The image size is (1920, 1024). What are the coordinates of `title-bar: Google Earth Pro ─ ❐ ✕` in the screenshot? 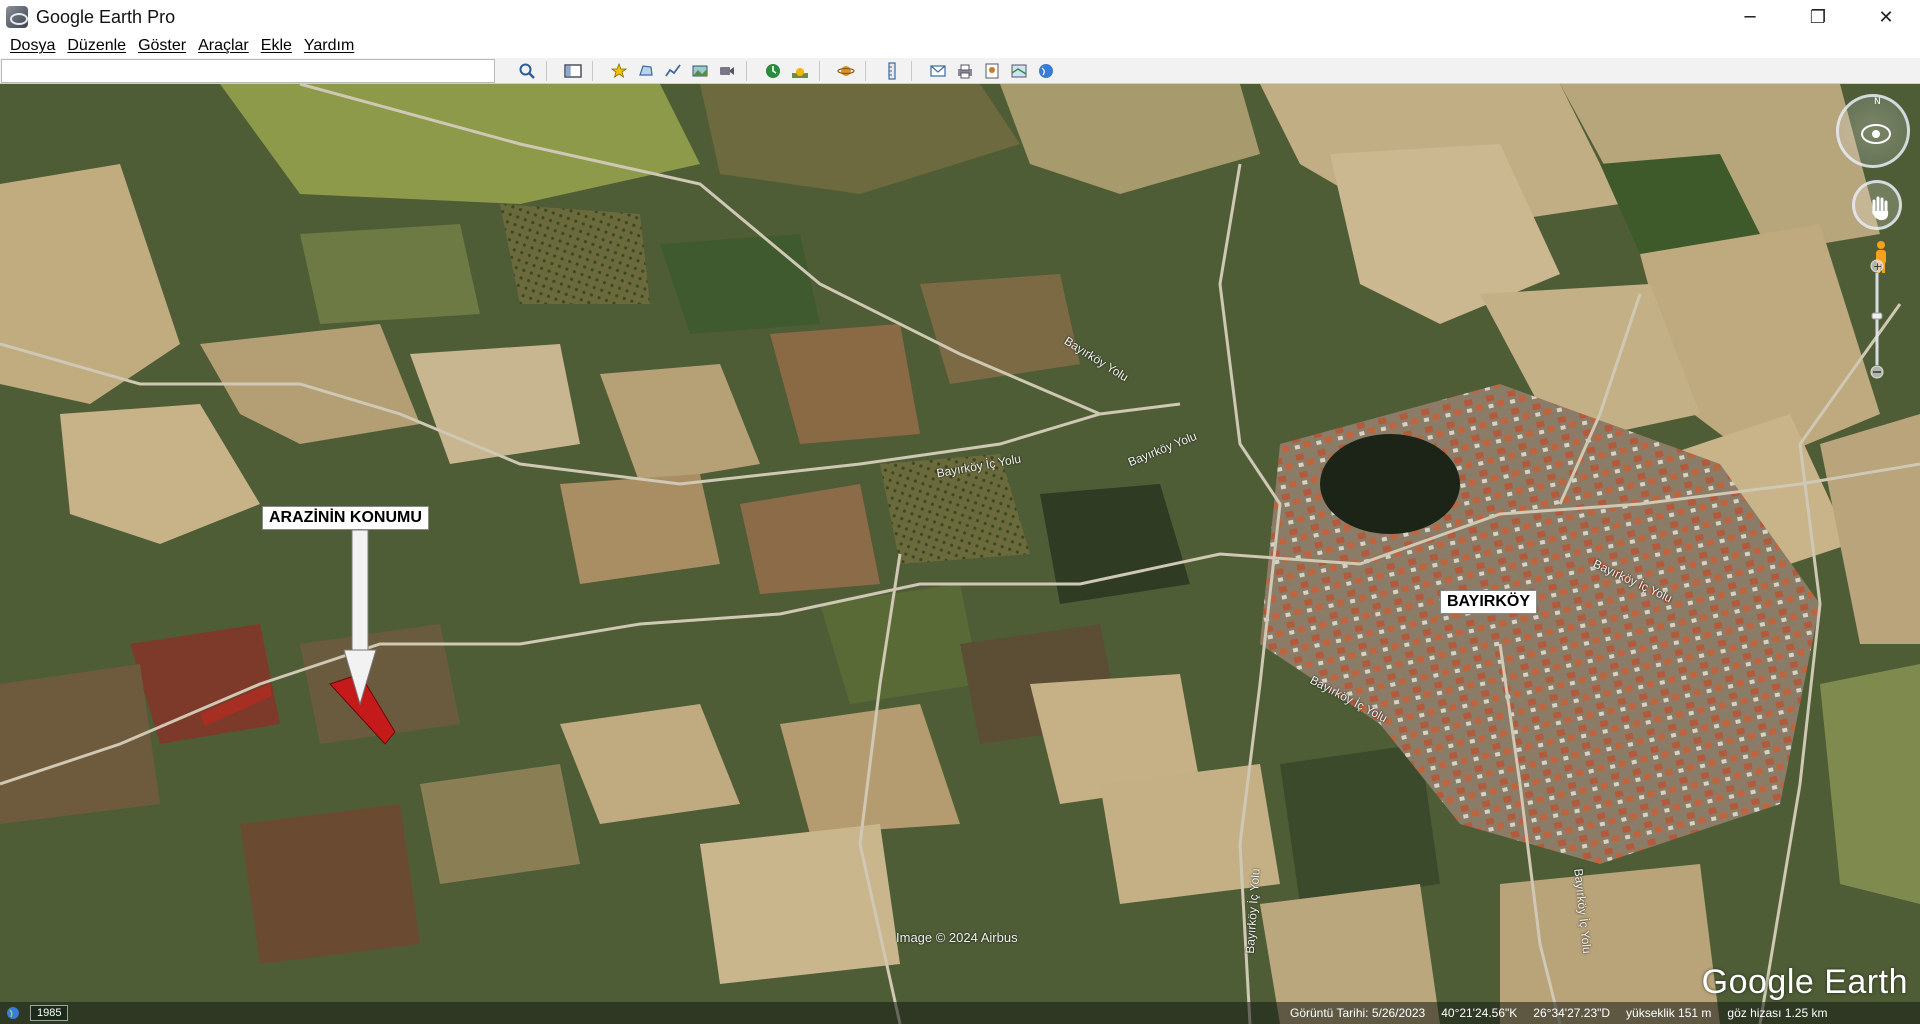 It's located at (960, 17).